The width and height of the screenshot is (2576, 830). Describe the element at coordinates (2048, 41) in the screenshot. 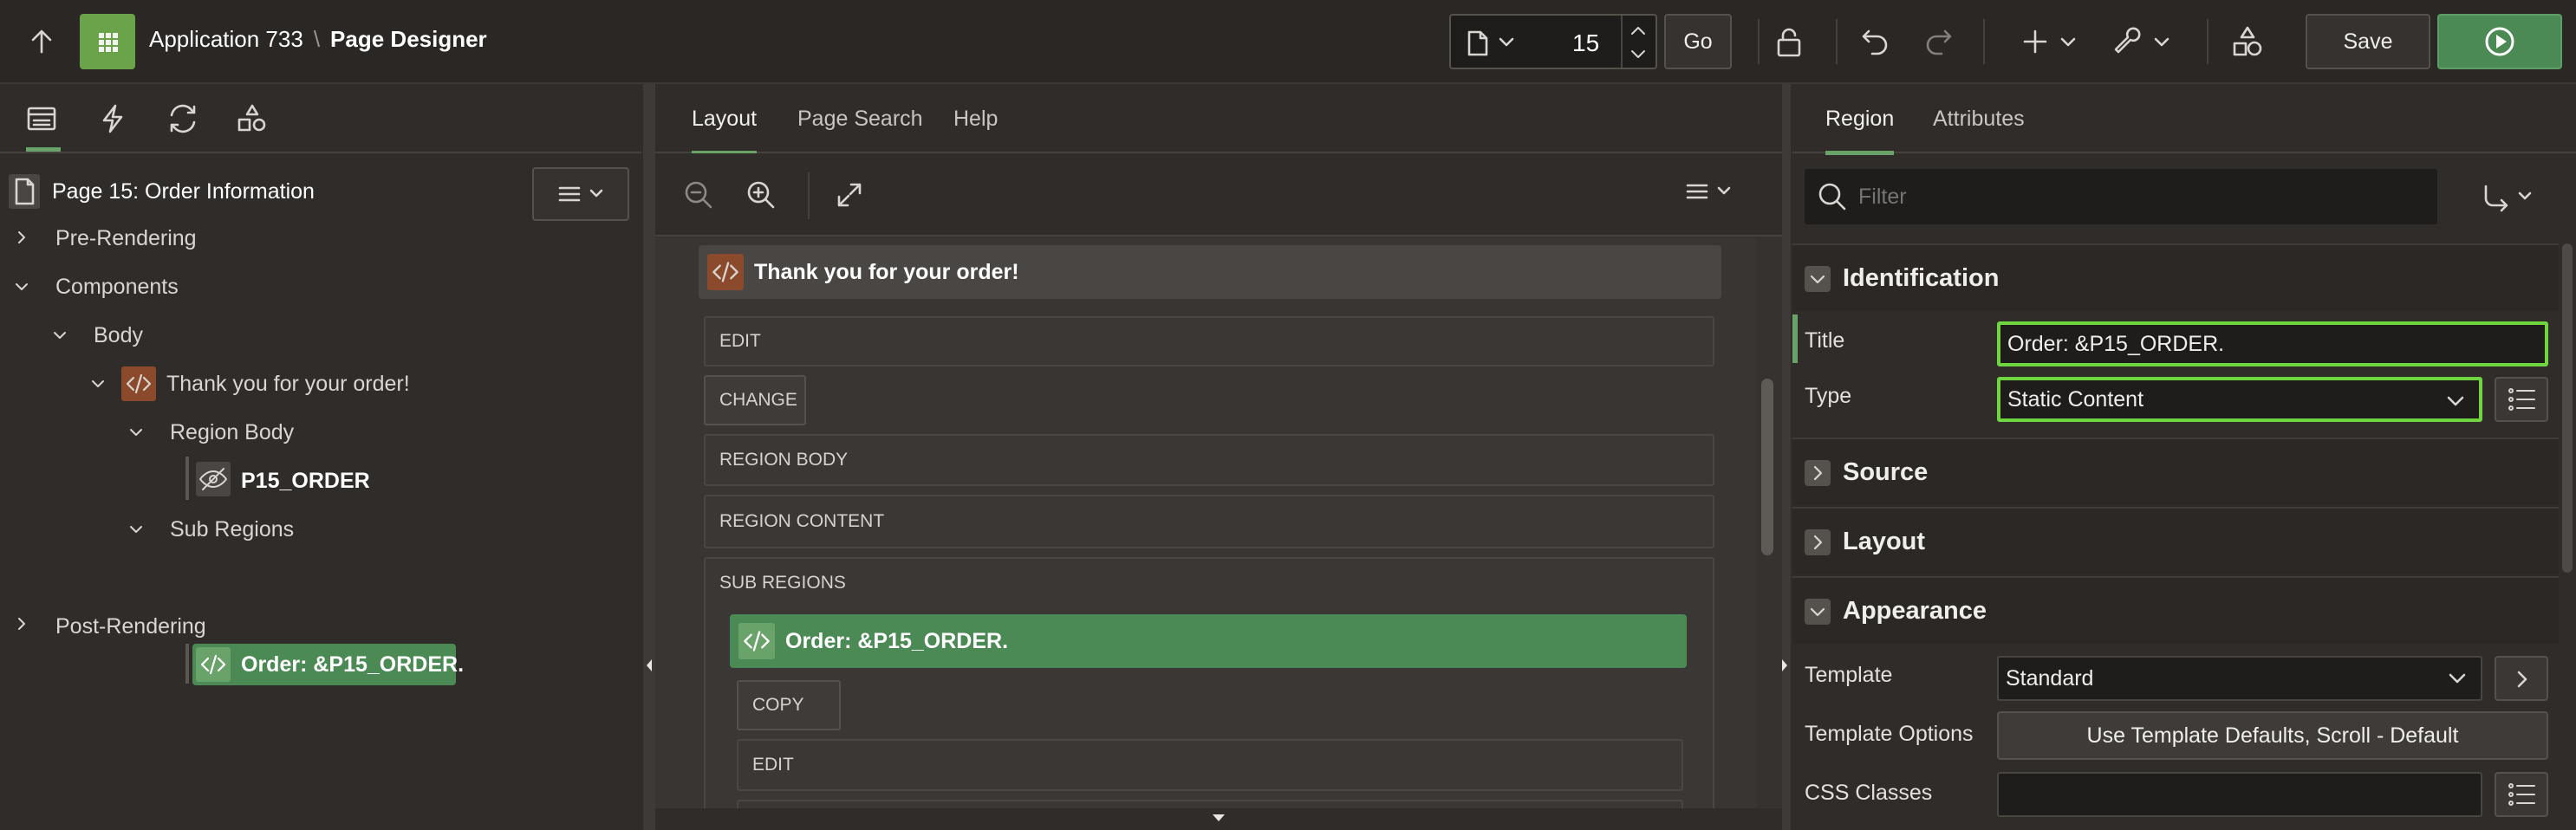

I see `create-menu-button` at that location.